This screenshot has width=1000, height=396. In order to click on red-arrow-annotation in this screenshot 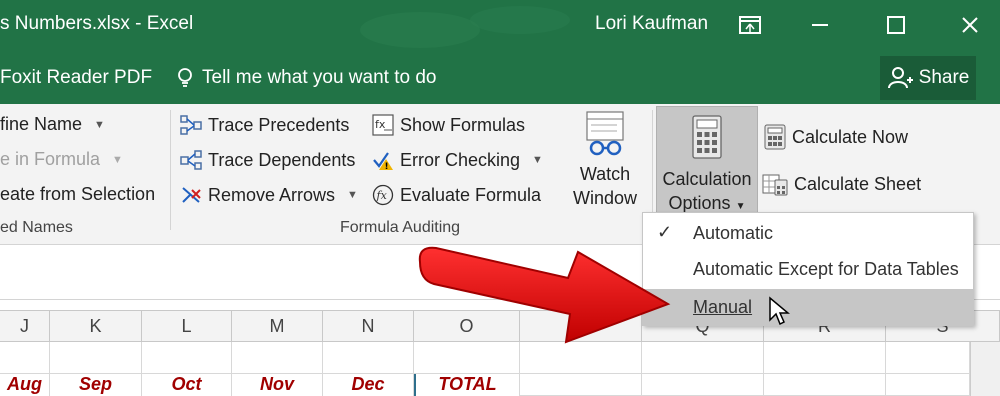, I will do `click(544, 295)`.